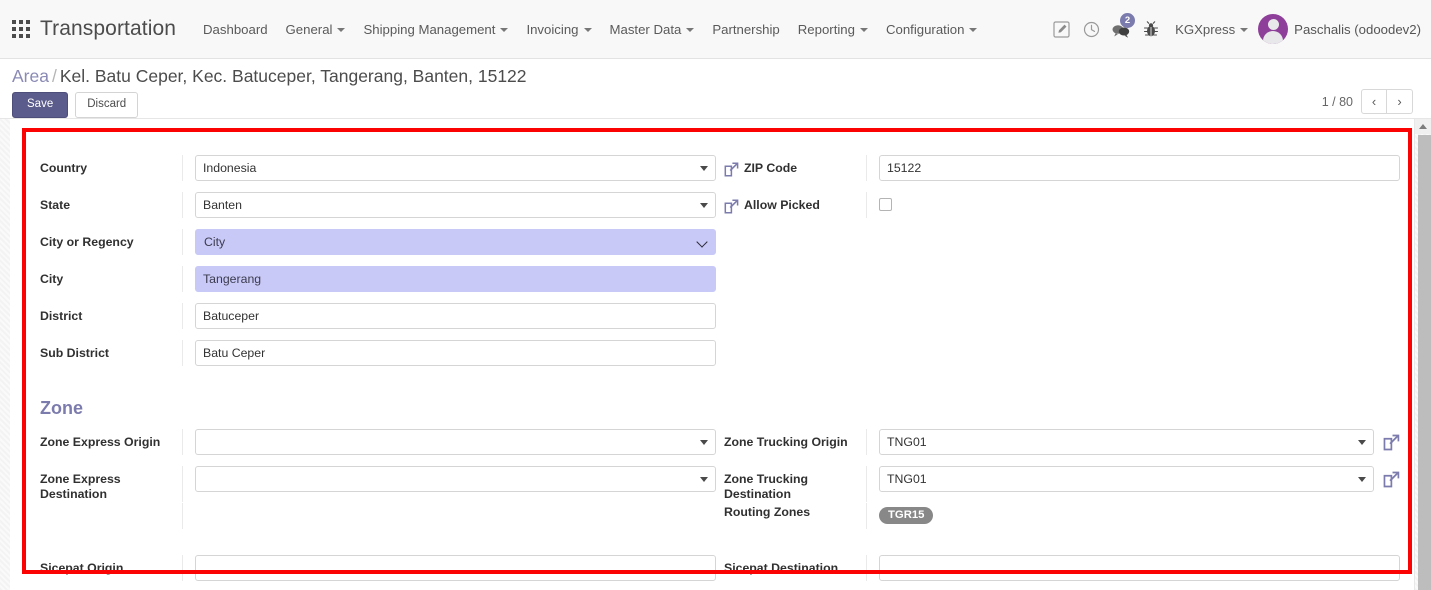 This screenshot has width=1431, height=590. I want to click on clock-icon, so click(1091, 29).